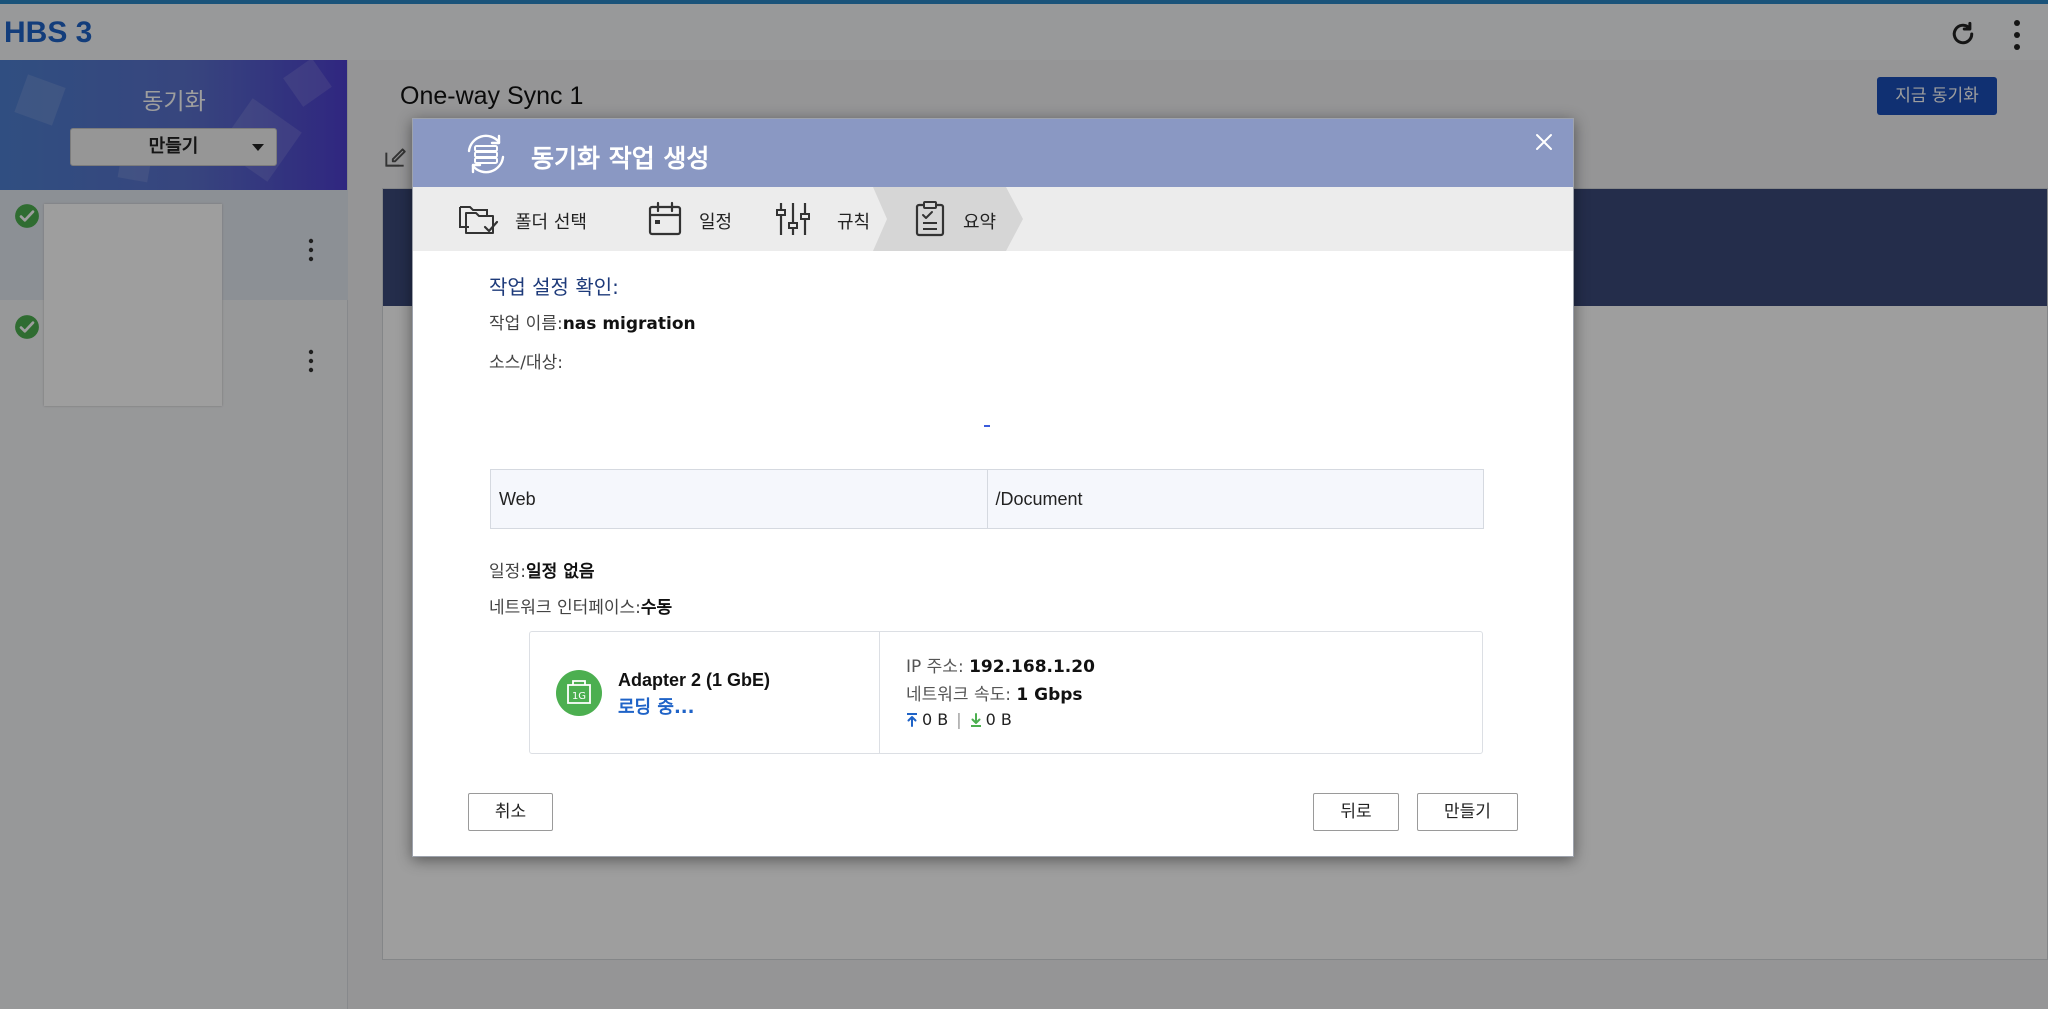 This screenshot has height=1009, width=2048. What do you see at coordinates (1181, 692) in the screenshot?
I see `adapter-details: IP 주소: 192.168.1.20 네트워크 속도: 1 Gbps 0 B` at bounding box center [1181, 692].